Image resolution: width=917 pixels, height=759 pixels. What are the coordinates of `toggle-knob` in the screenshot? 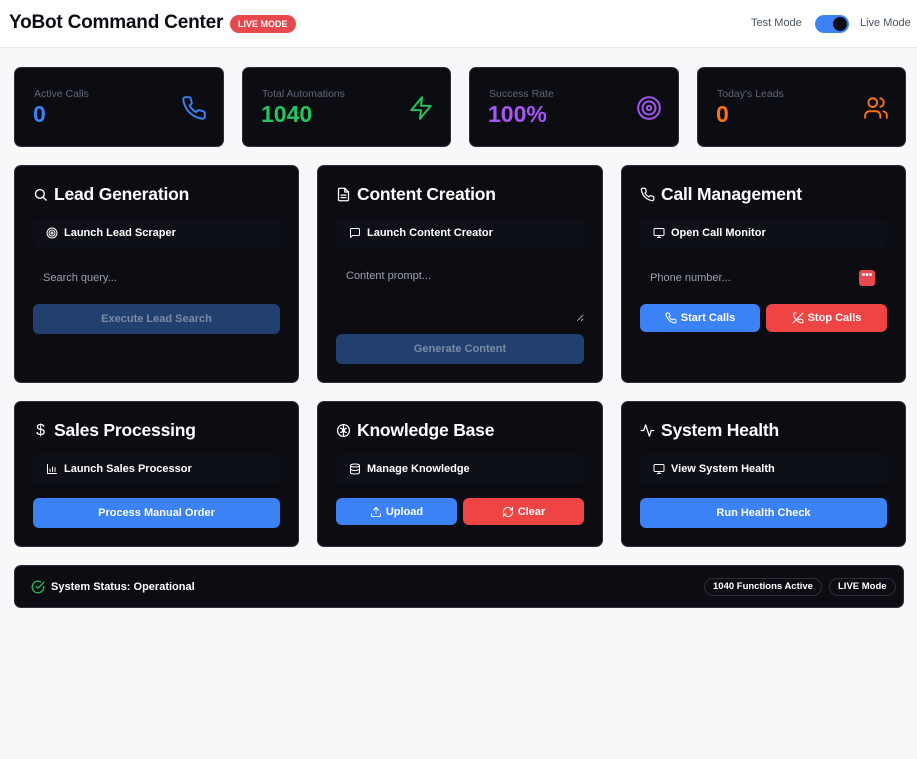 It's located at (840, 24).